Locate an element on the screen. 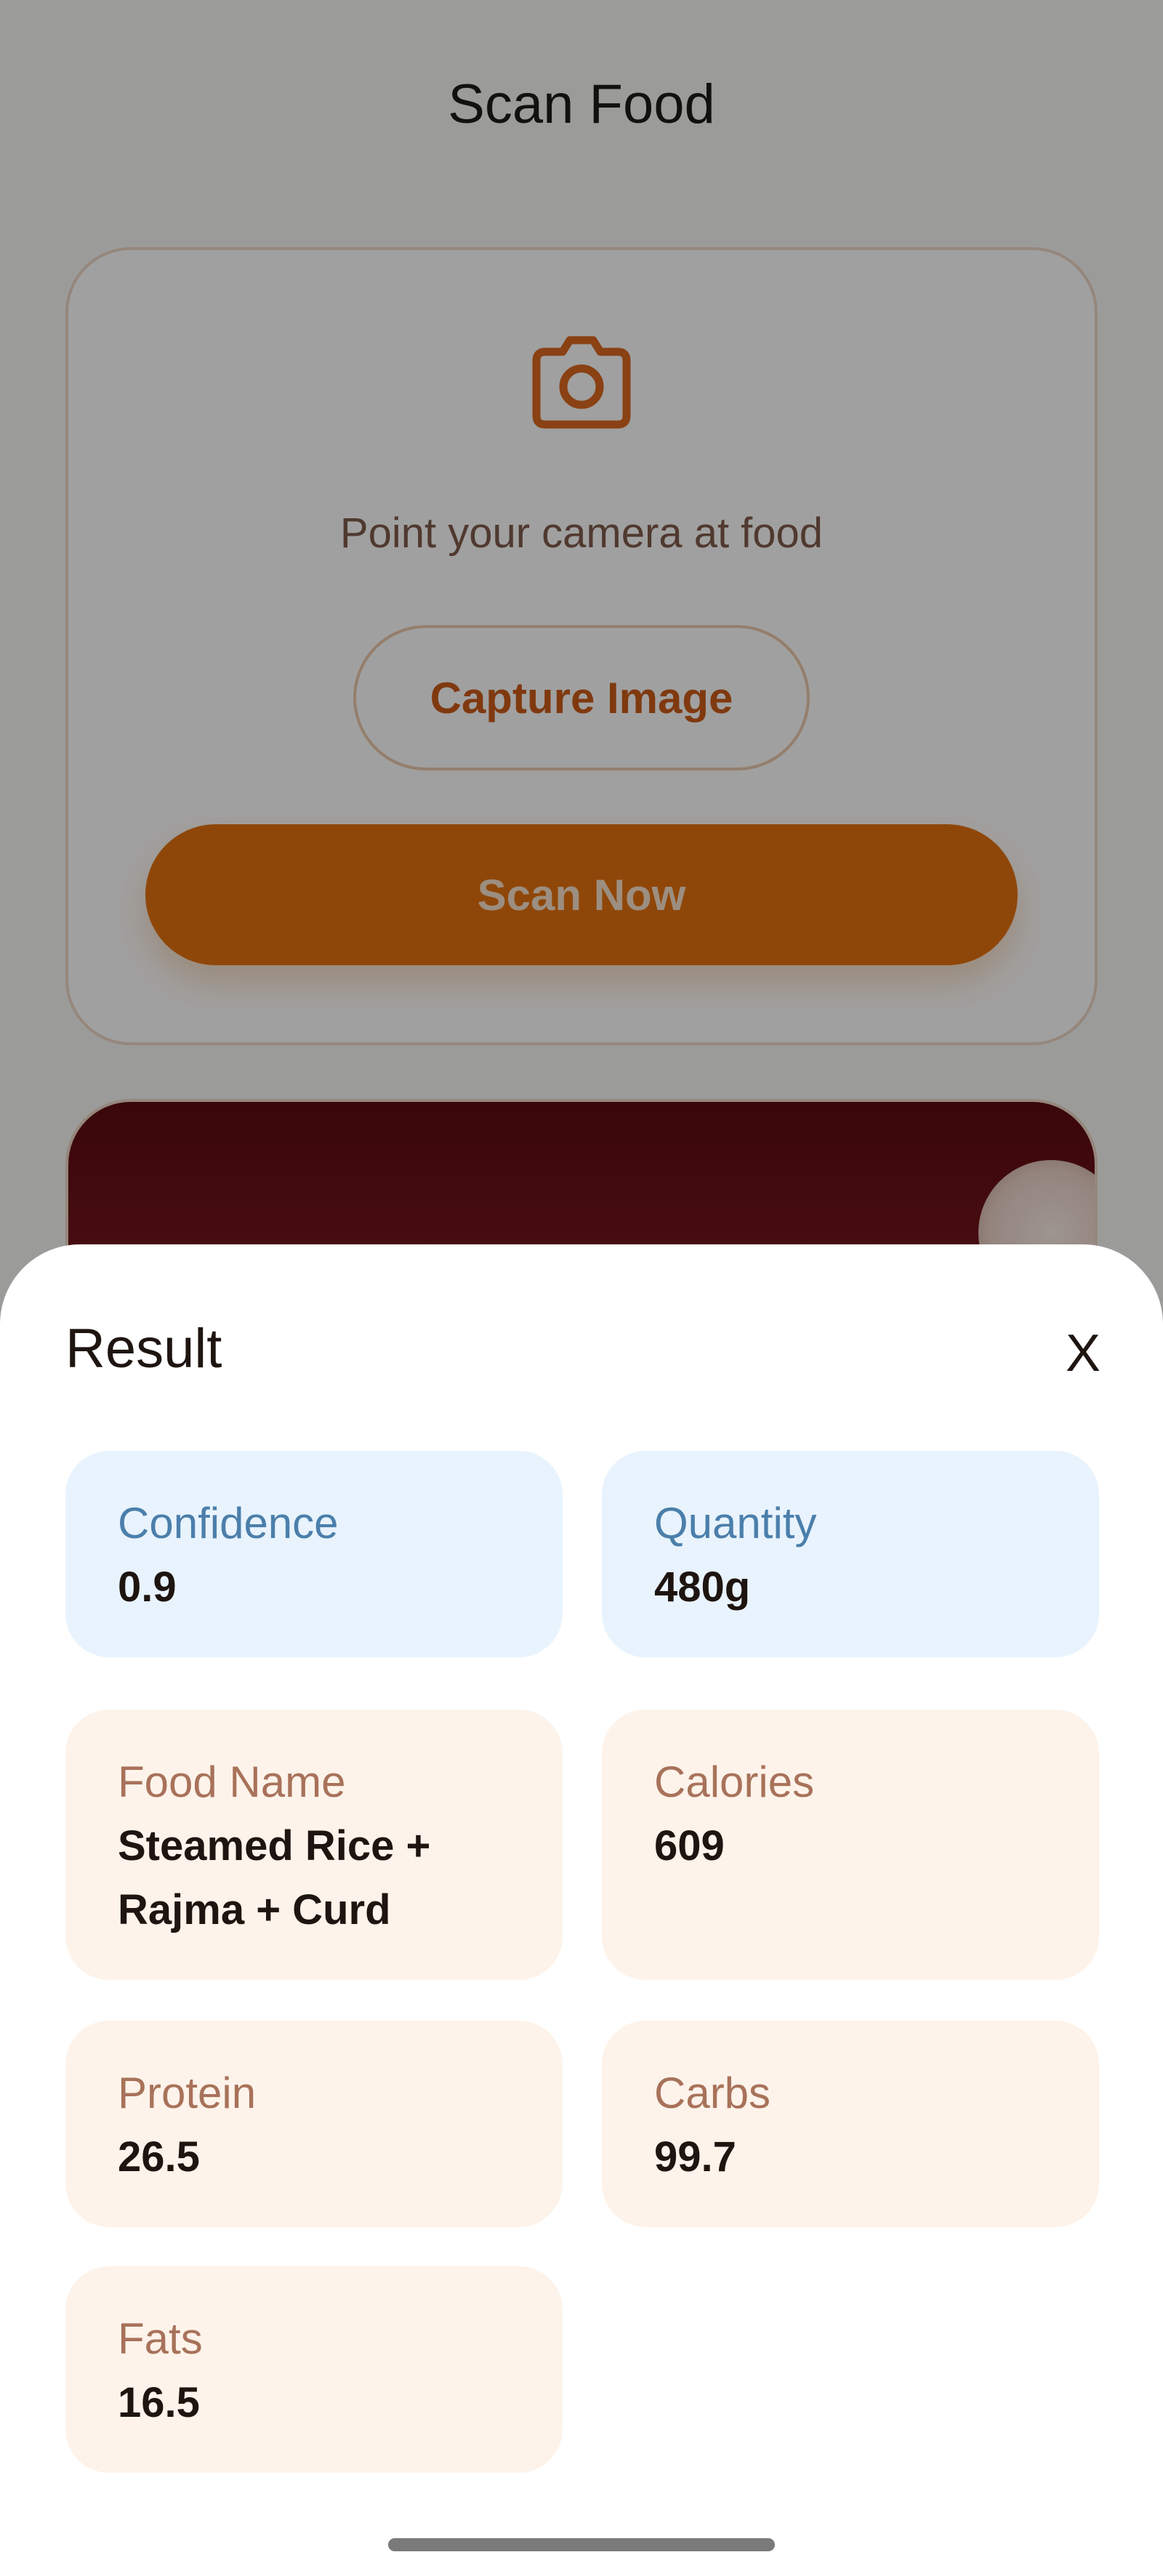 This screenshot has height=2576, width=1163. fats-tile: Fats 16.5 is located at coordinates (314, 2369).